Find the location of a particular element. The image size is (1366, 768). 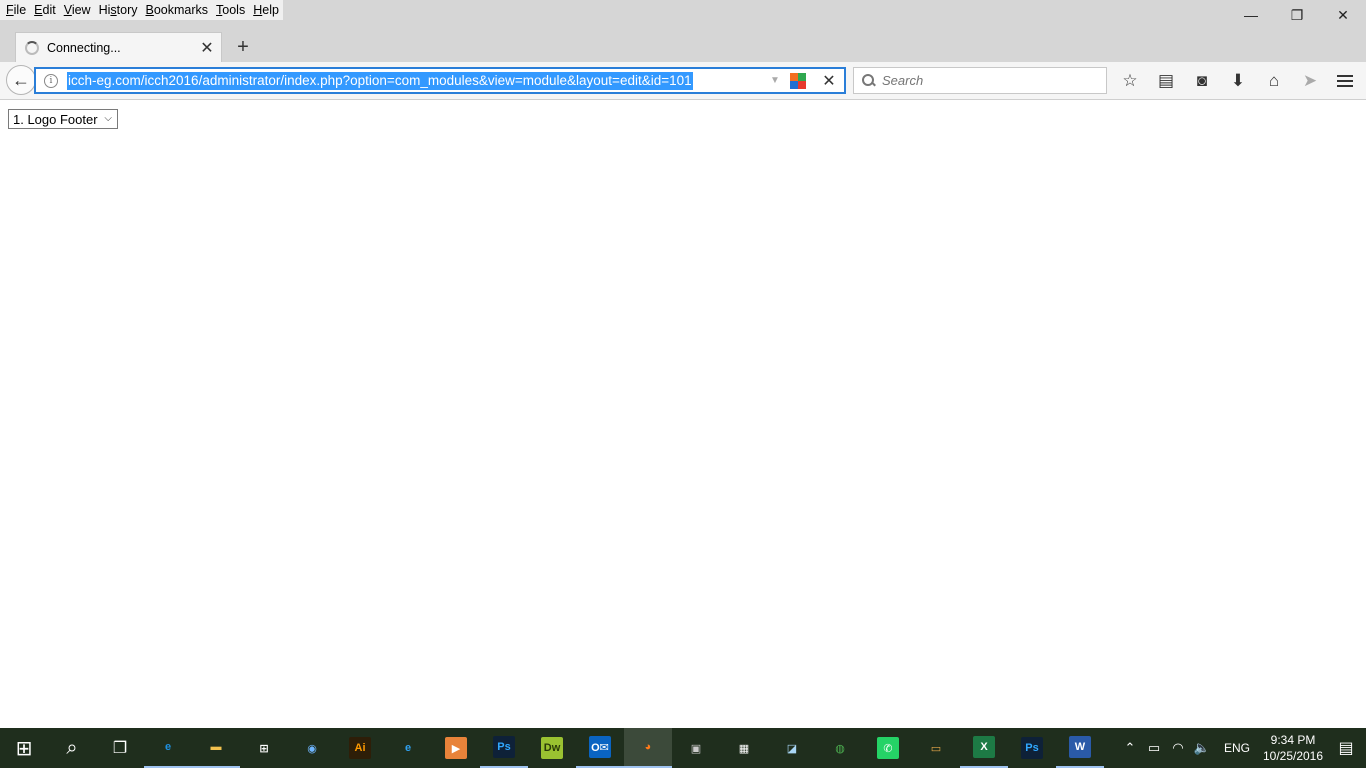

search-icon: ⌕ is located at coordinates (72, 747).